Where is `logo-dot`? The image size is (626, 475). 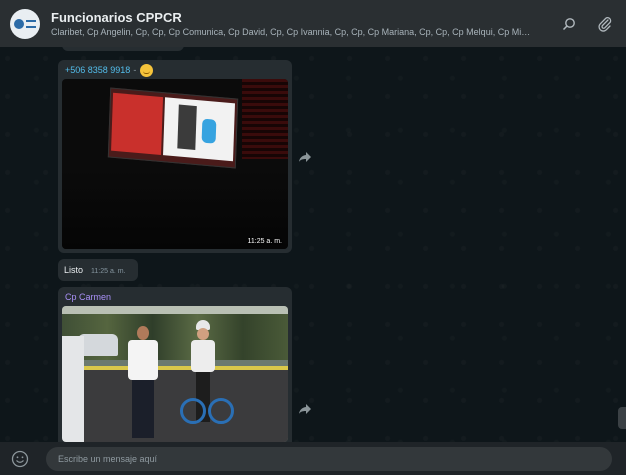
logo-dot is located at coordinates (19, 23).